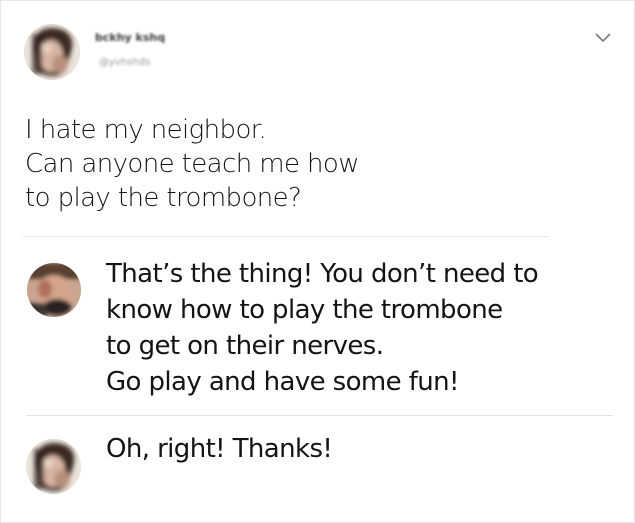 Image resolution: width=635 pixels, height=523 pixels. I want to click on post-author-name: bckhy kshq, so click(130, 37).